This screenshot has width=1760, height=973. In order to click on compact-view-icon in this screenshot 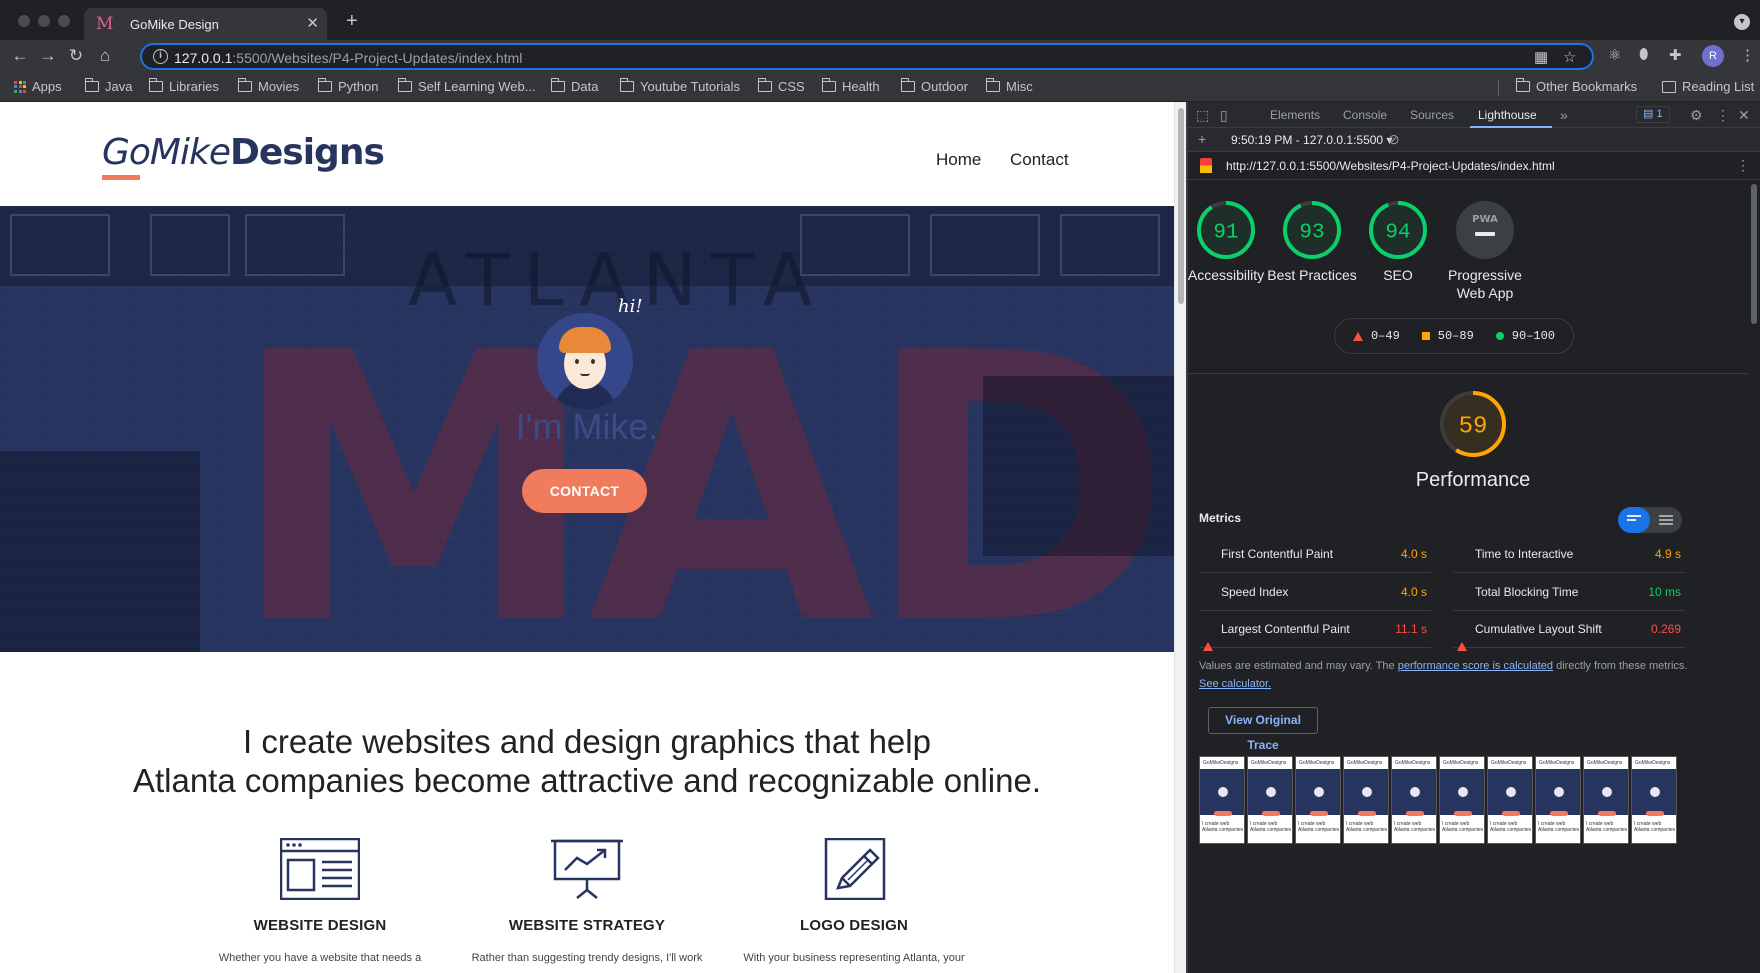, I will do `click(1634, 520)`.